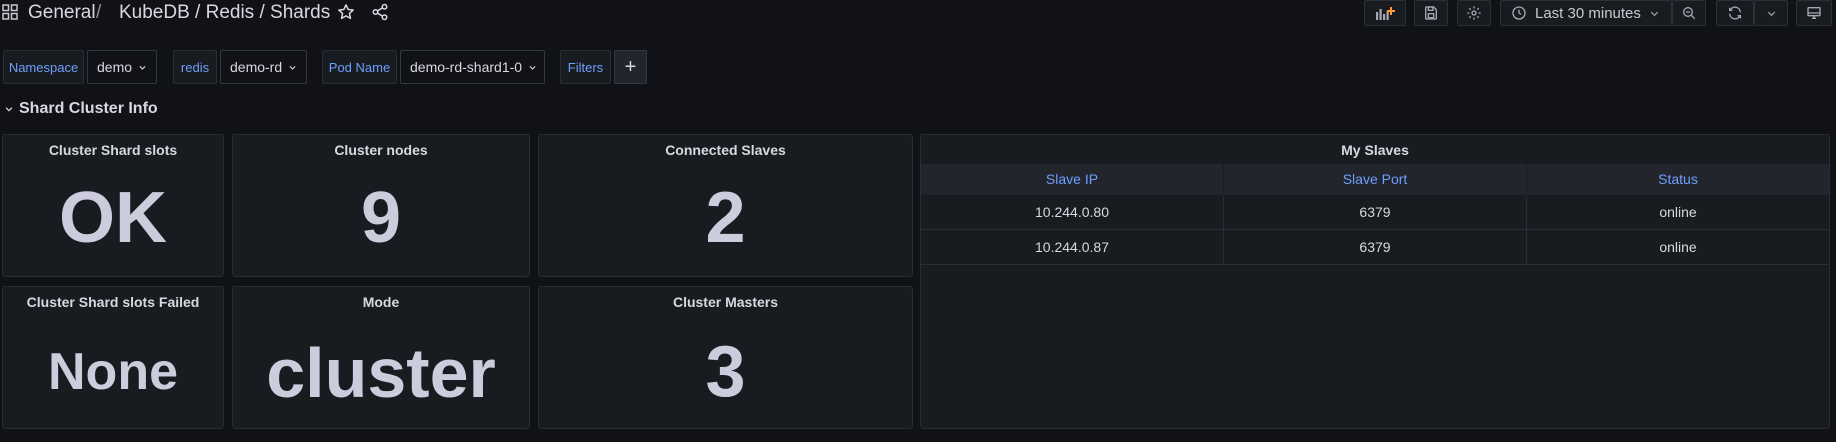 Image resolution: width=1836 pixels, height=442 pixels. I want to click on stat-value: 3, so click(725, 372).